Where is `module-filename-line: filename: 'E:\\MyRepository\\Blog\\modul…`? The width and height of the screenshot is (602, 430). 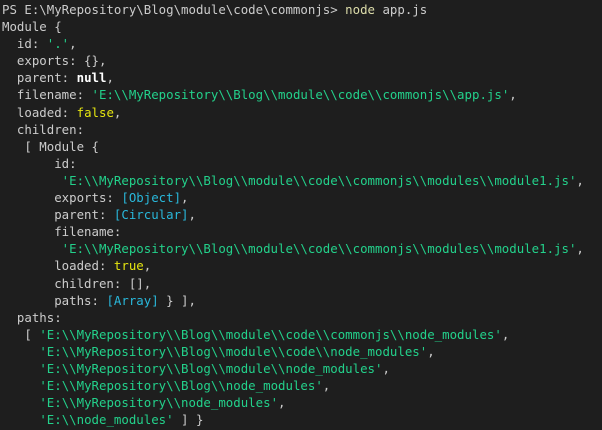 module-filename-line: filename: 'E:\\MyRepository\\Blog\\modul… is located at coordinates (302, 94).